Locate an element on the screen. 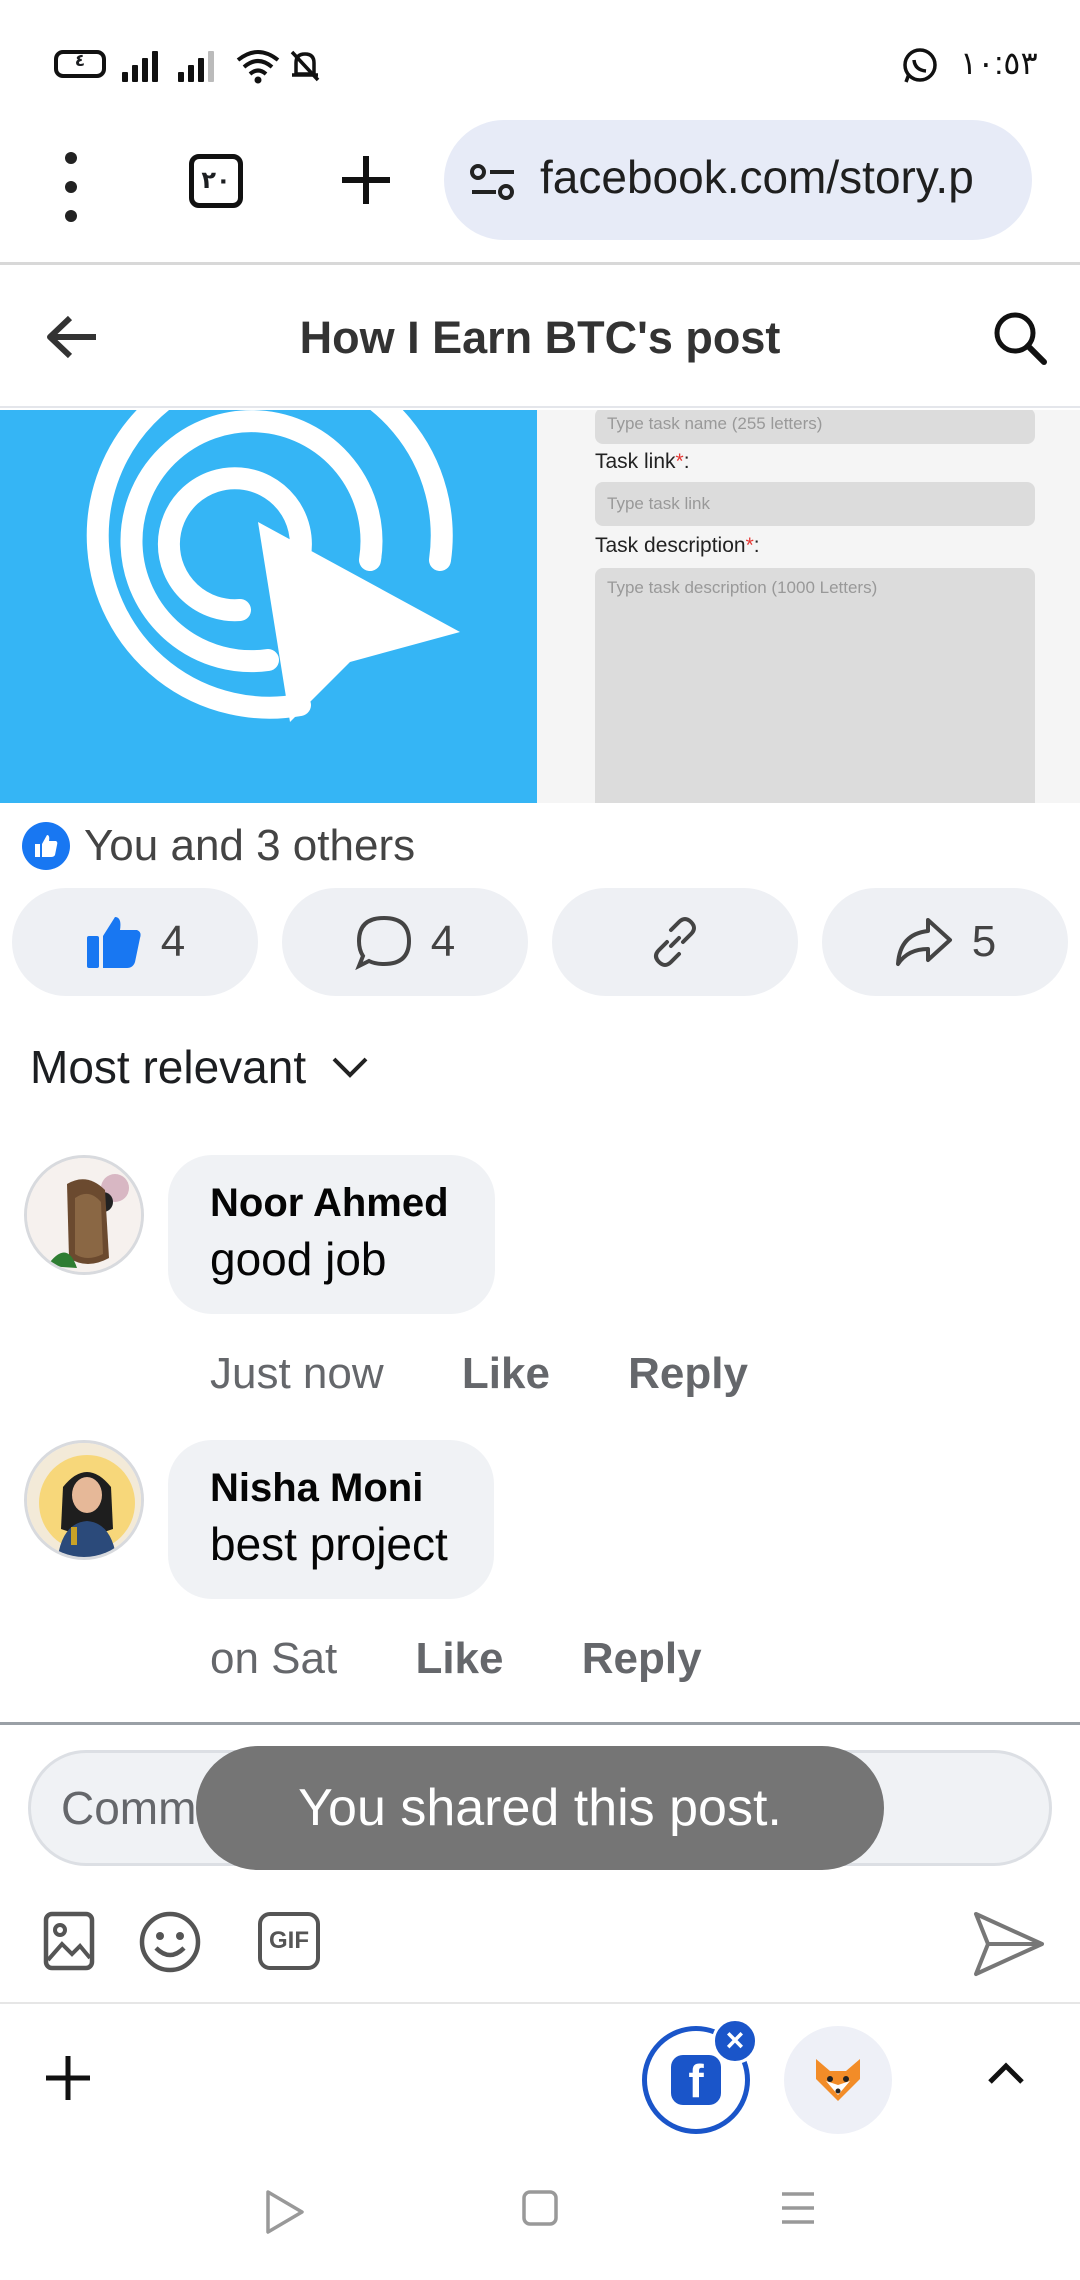 The width and height of the screenshot is (1080, 2280). copy-link-button is located at coordinates (675, 942).